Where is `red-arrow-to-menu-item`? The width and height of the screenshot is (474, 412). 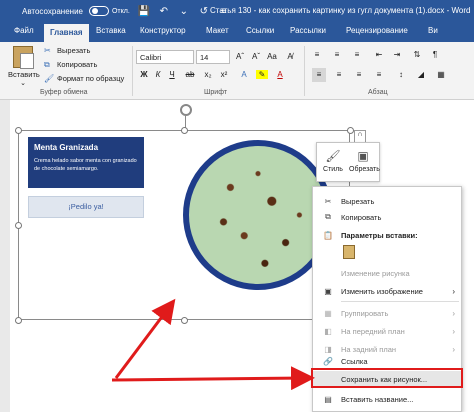 red-arrow-to-menu-item is located at coordinates (213, 378).